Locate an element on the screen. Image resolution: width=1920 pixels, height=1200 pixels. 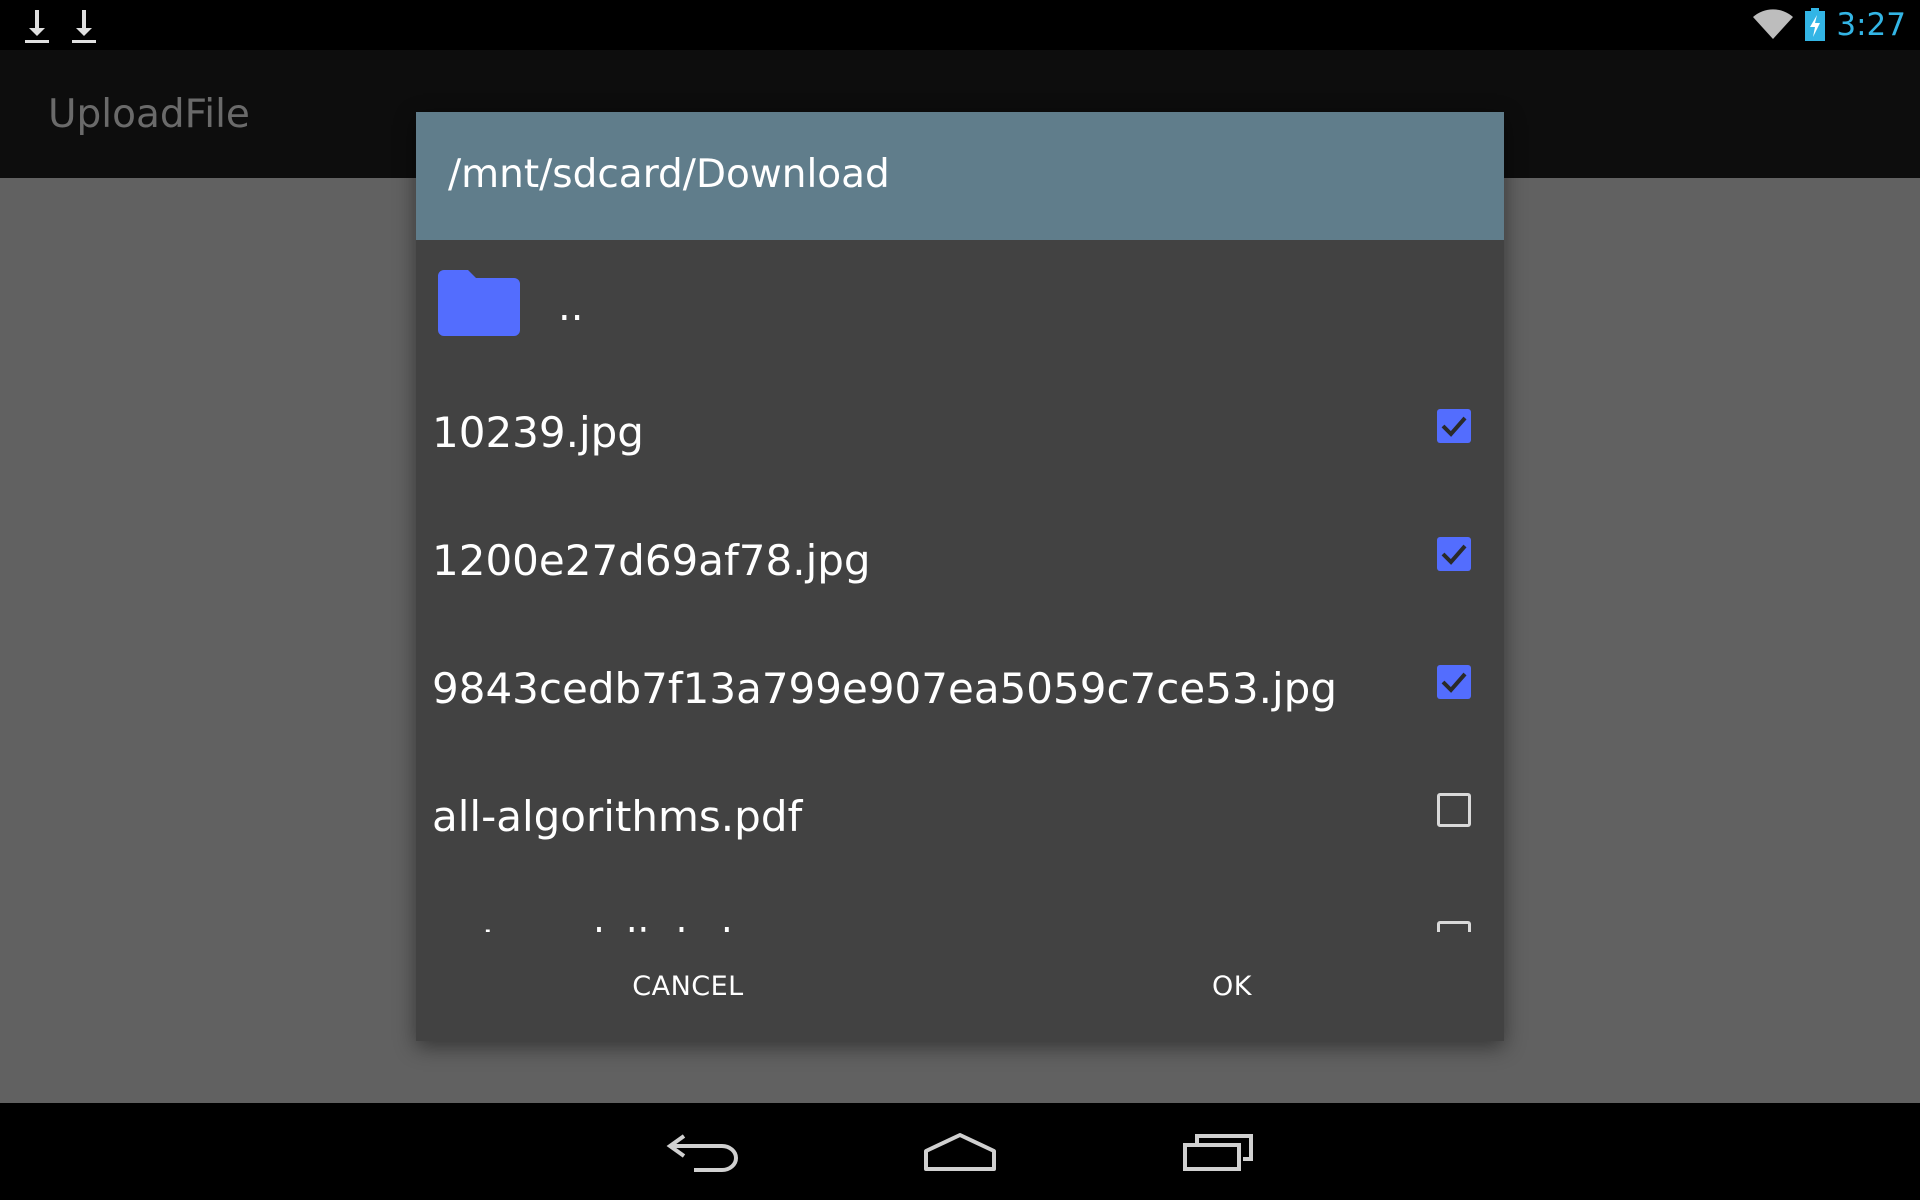
file-name: 10239.jpg is located at coordinates (538, 432).